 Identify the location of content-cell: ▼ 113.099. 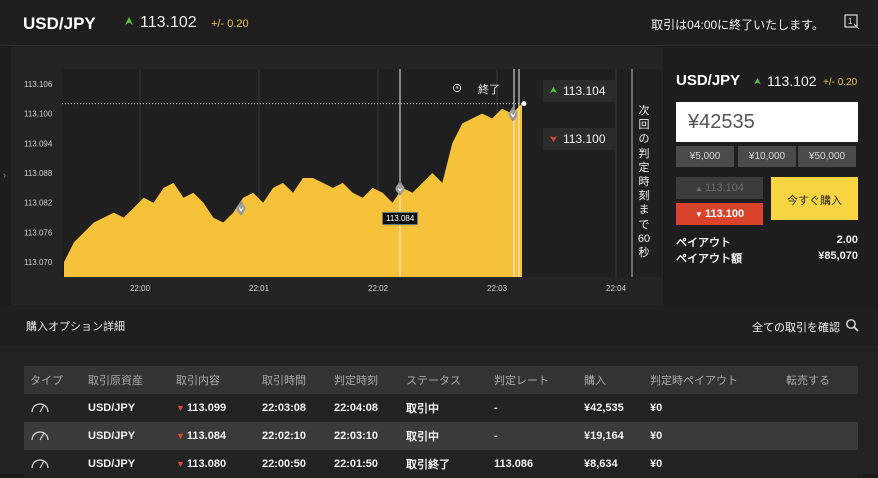
(213, 408).